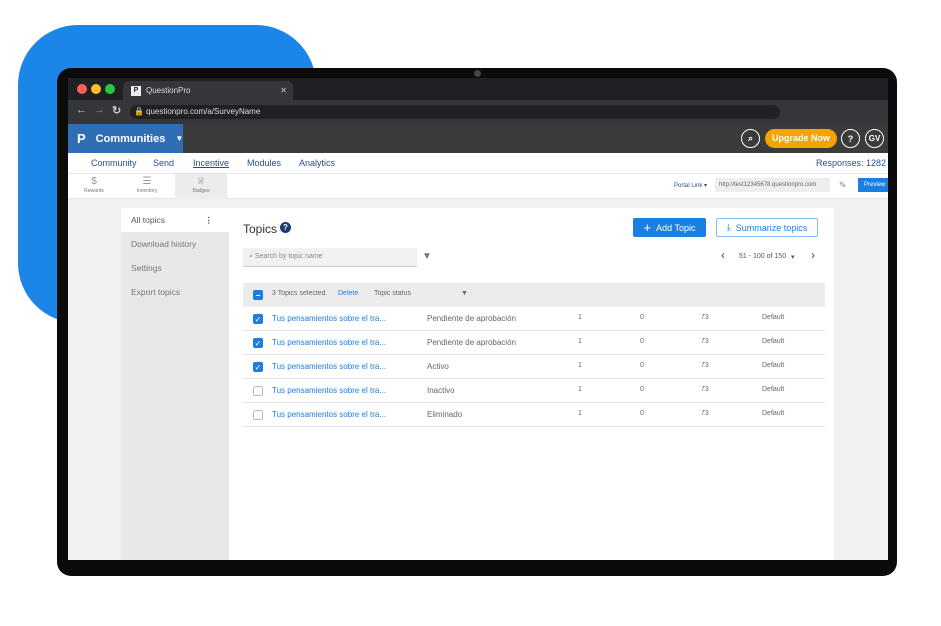  I want to click on address-bar: ← → ↻ 🔒 questionpro.com/a/SurveyName, so click(478, 112).